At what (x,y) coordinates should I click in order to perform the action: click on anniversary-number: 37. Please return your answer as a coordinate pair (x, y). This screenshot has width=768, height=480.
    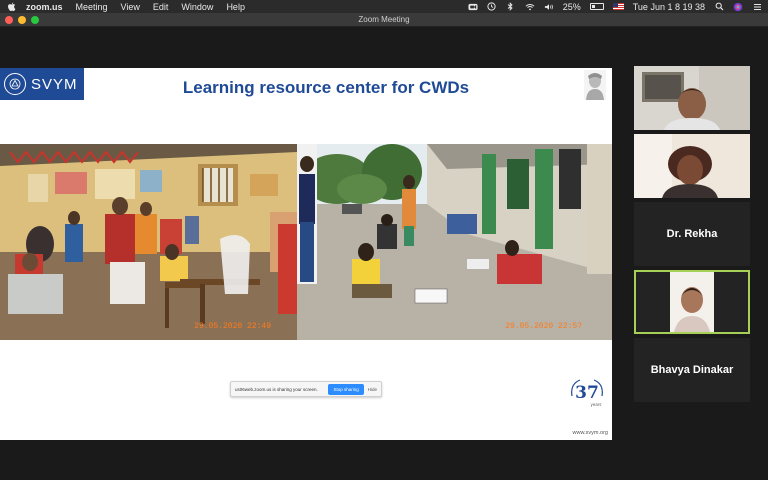
    Looking at the image, I should click on (587, 393).